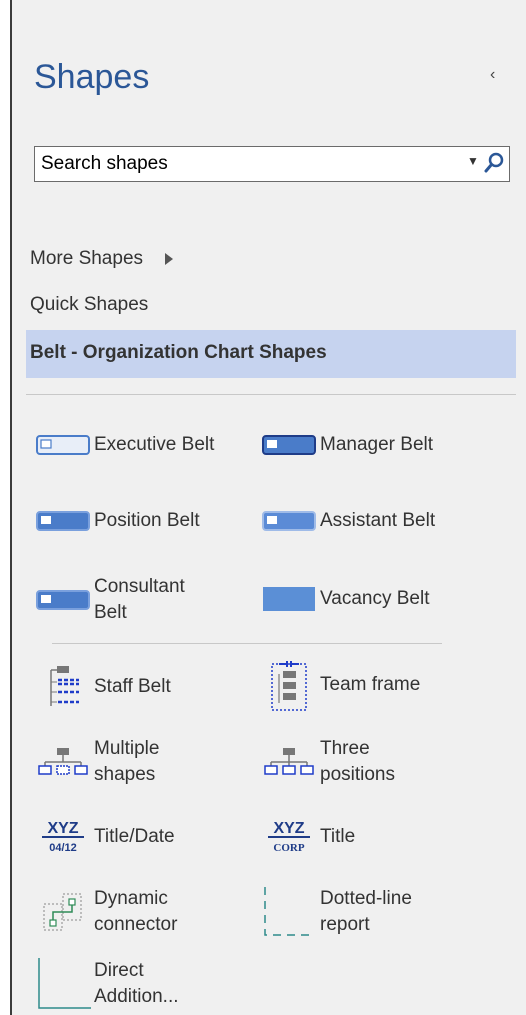 The width and height of the screenshot is (526, 1015). What do you see at coordinates (241, 164) in the screenshot?
I see `search-input` at bounding box center [241, 164].